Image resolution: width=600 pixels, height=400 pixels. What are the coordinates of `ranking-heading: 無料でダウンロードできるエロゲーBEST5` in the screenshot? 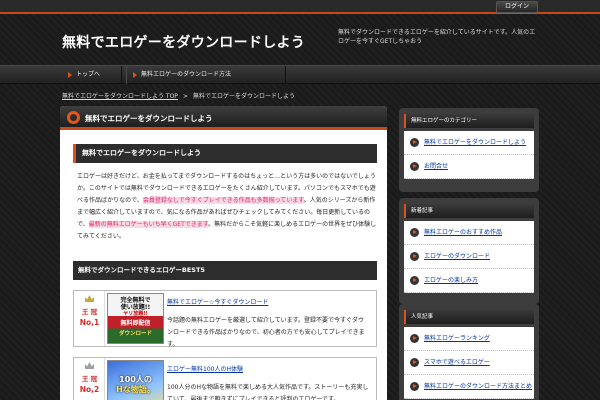 It's located at (225, 270).